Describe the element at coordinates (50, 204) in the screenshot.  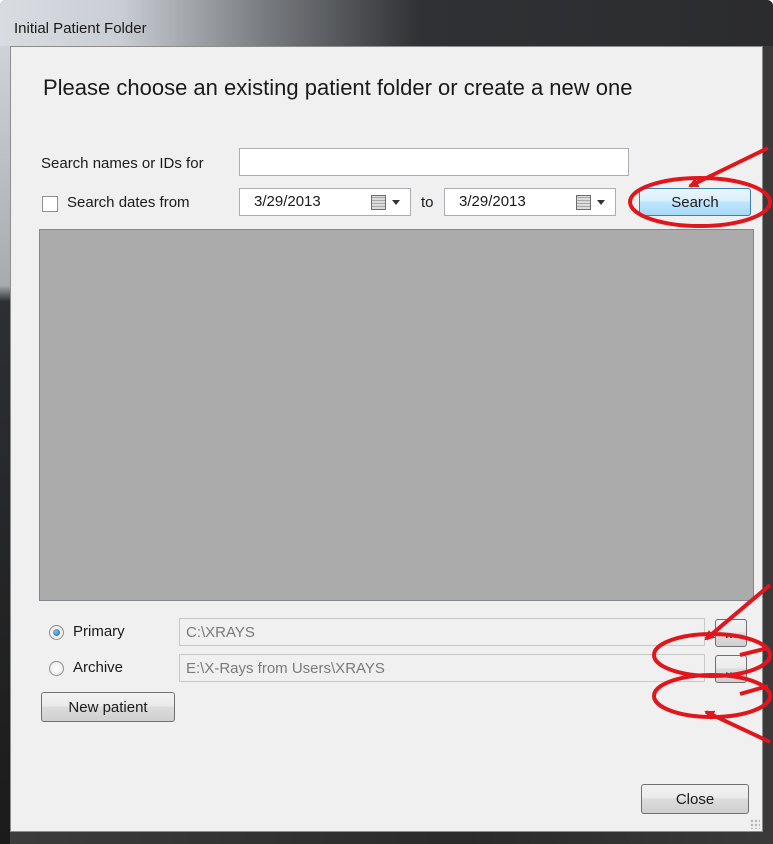
I see `search-dates-checkbox` at that location.